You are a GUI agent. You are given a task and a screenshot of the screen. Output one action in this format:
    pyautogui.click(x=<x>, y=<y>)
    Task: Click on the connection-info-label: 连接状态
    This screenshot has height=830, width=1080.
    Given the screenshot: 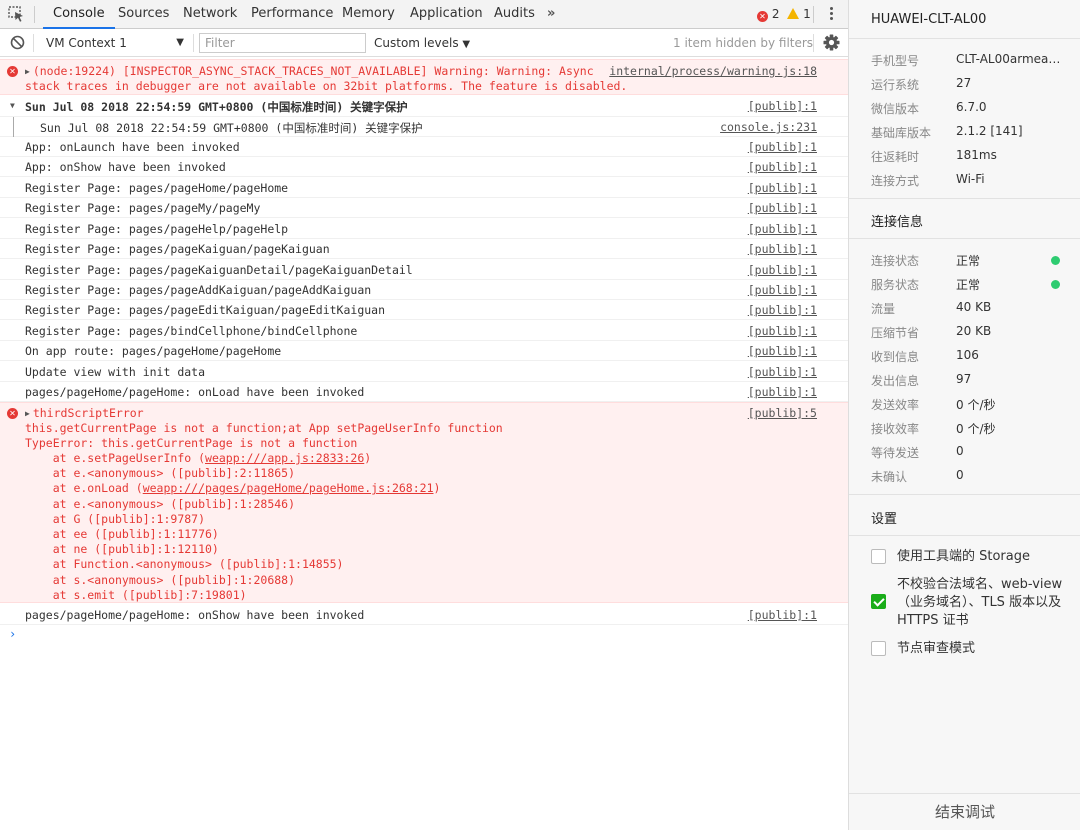 What is the action you would take?
    pyautogui.click(x=895, y=261)
    